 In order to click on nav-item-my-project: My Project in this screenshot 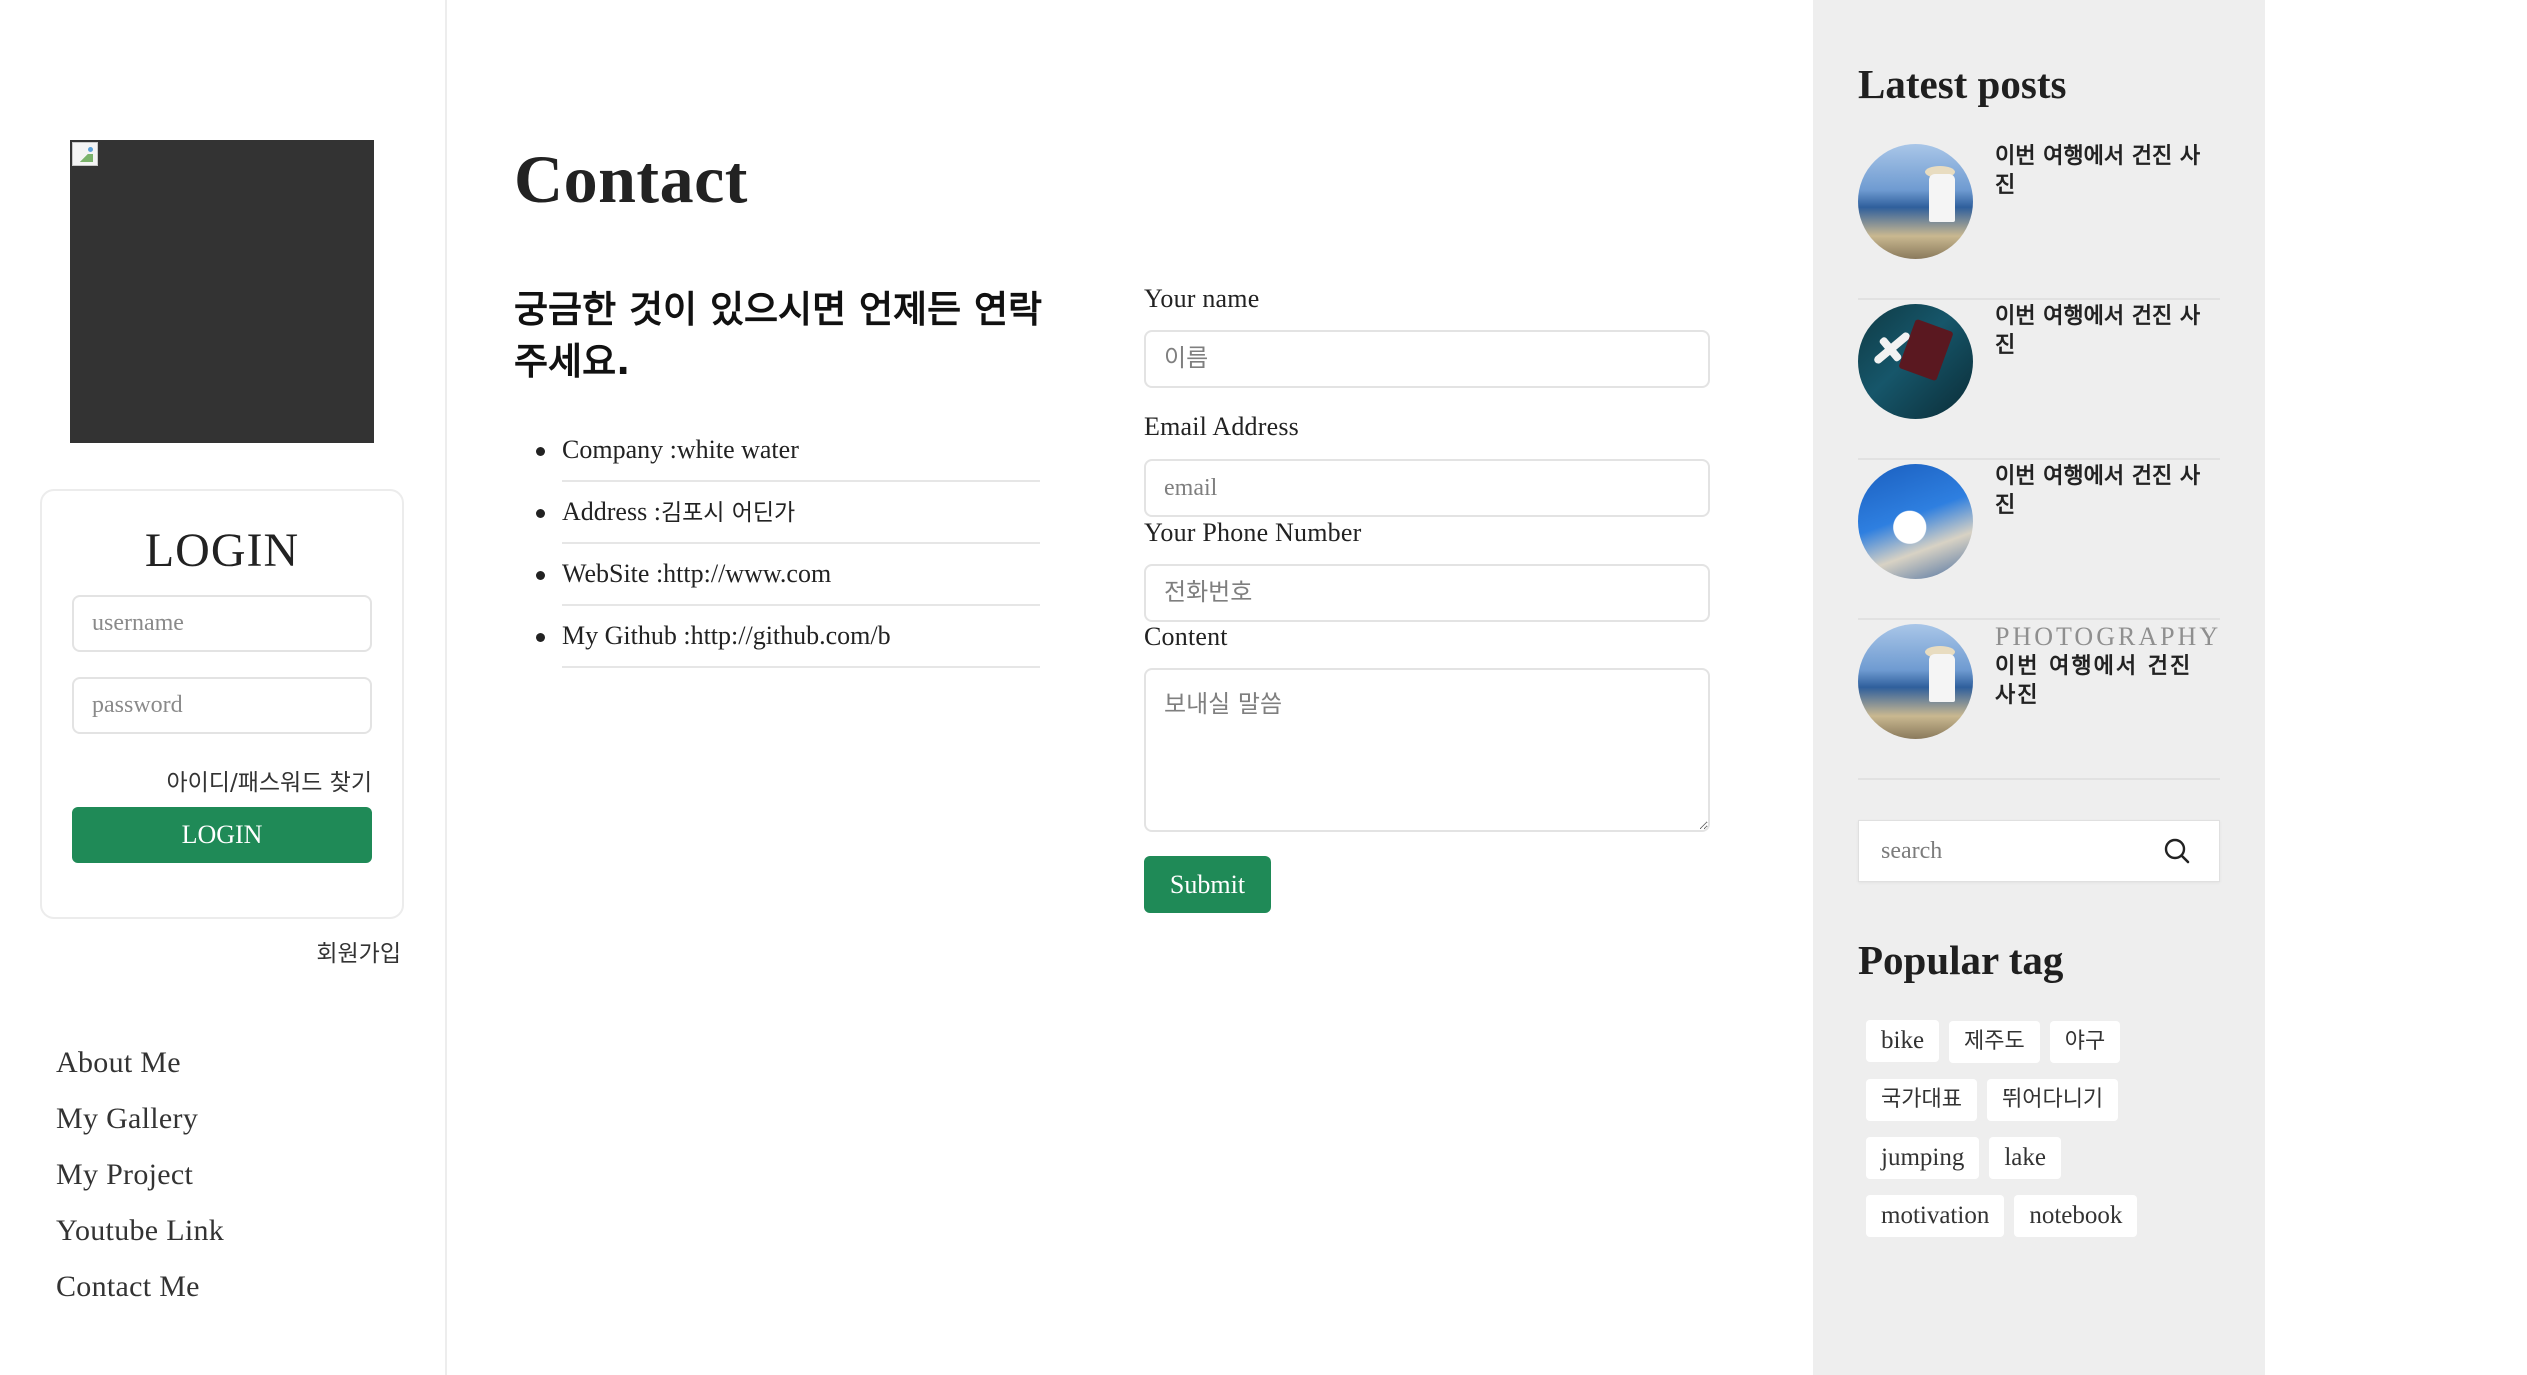, I will do `click(140, 1186)`.